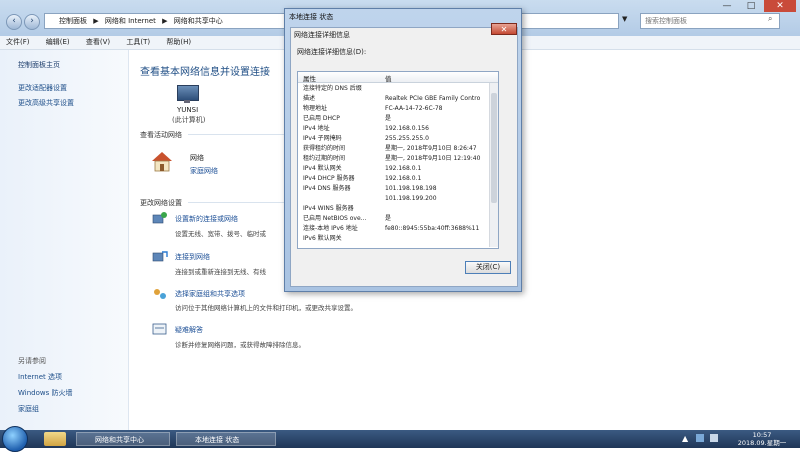 Image resolution: width=800 pixels, height=452 pixels. I want to click on house-icon, so click(162, 162).